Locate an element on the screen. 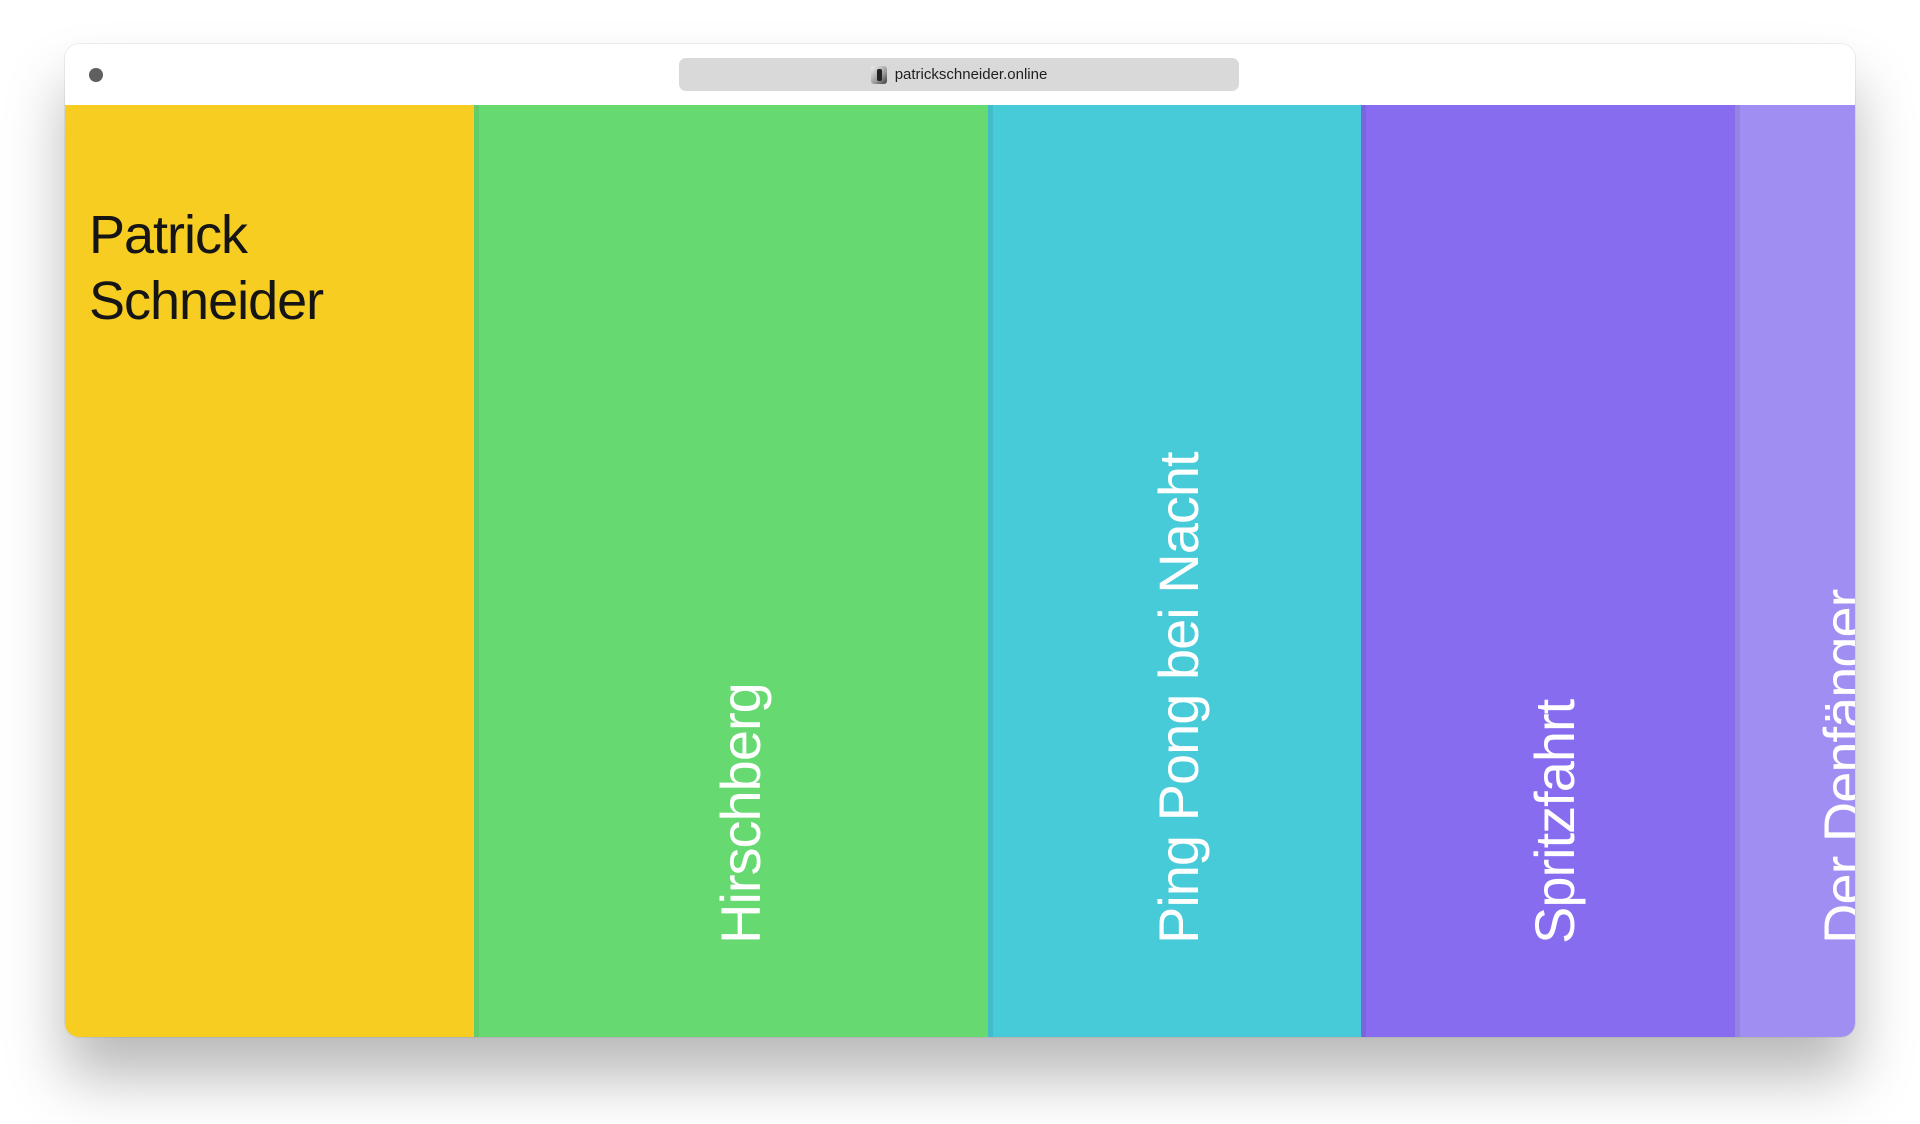 This screenshot has width=1920, height=1124. url-text: patrickschneider.online is located at coordinates (971, 74).